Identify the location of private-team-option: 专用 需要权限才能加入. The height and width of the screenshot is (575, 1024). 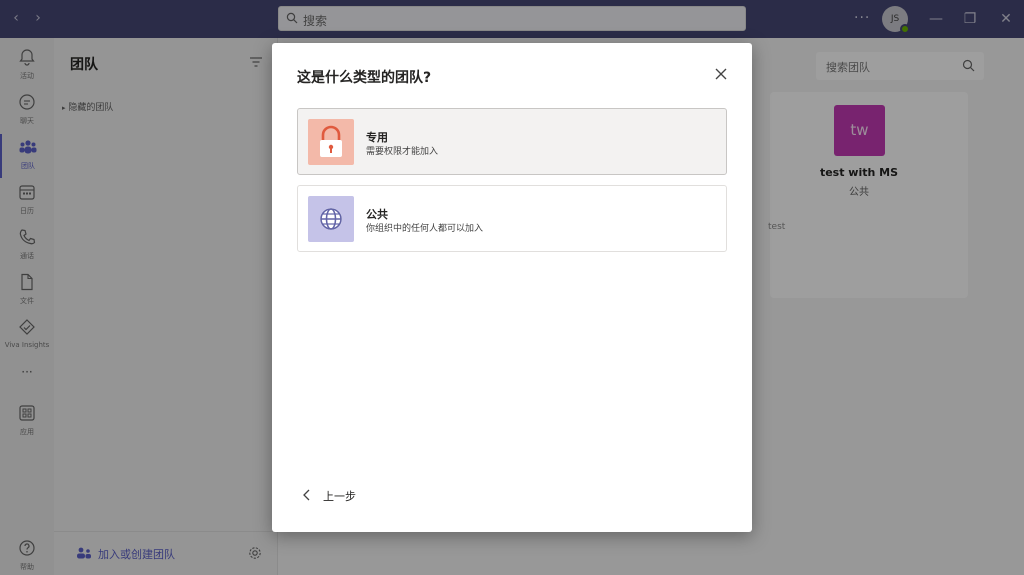
(512, 141).